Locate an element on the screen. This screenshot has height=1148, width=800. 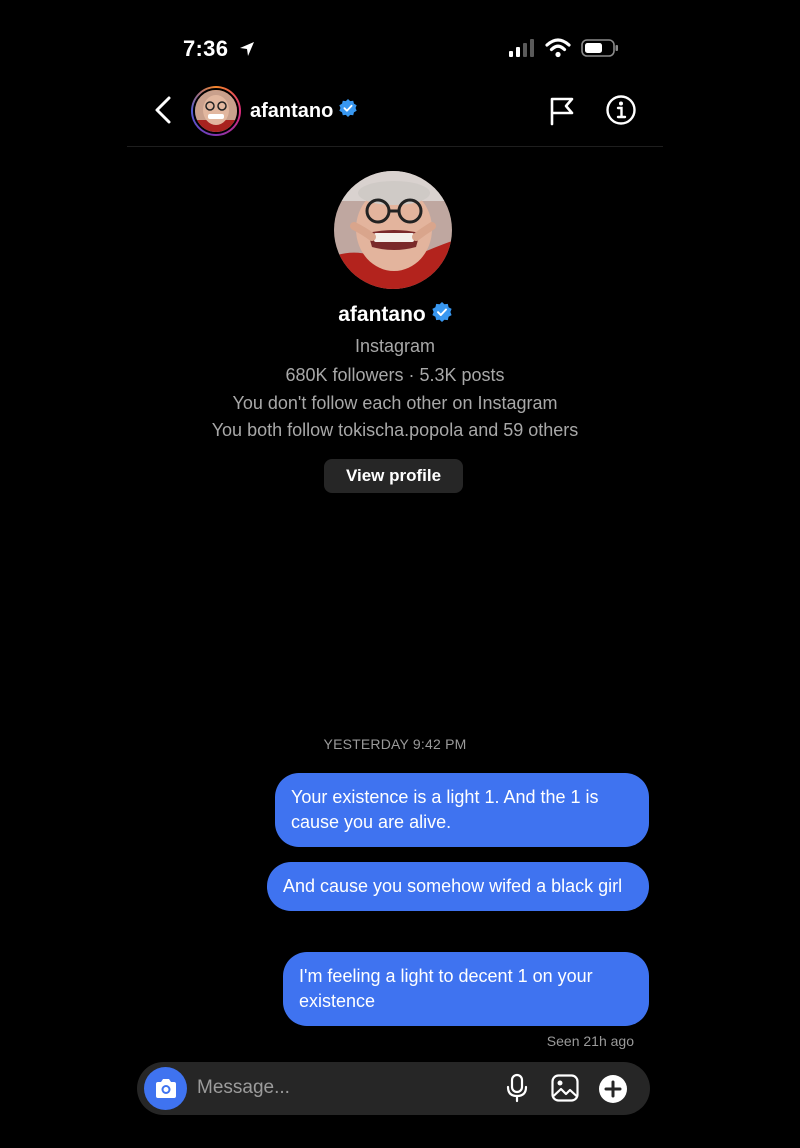
message-text: And cause you somehow wifed a black girl is located at coordinates (453, 886).